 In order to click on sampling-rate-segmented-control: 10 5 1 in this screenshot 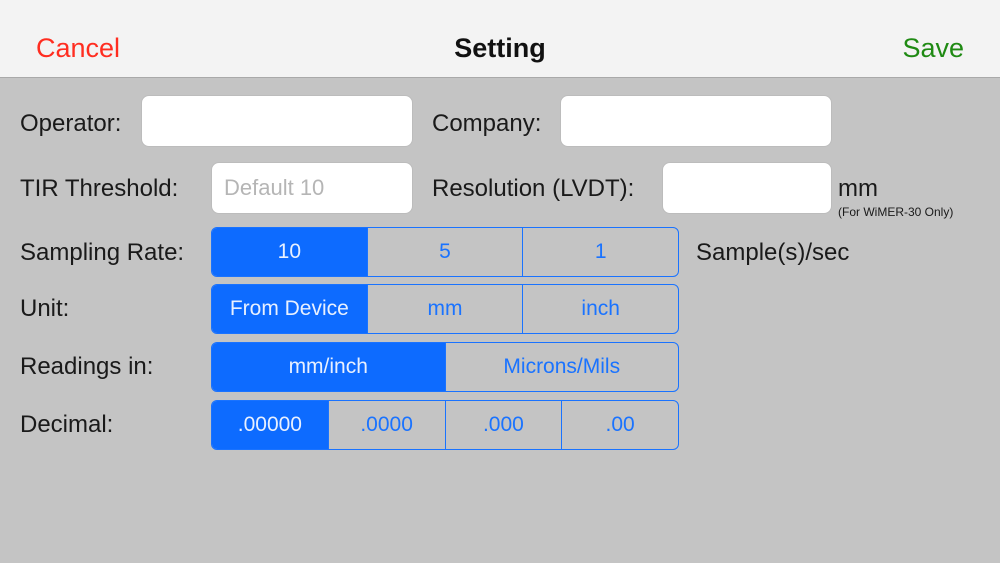, I will do `click(445, 252)`.